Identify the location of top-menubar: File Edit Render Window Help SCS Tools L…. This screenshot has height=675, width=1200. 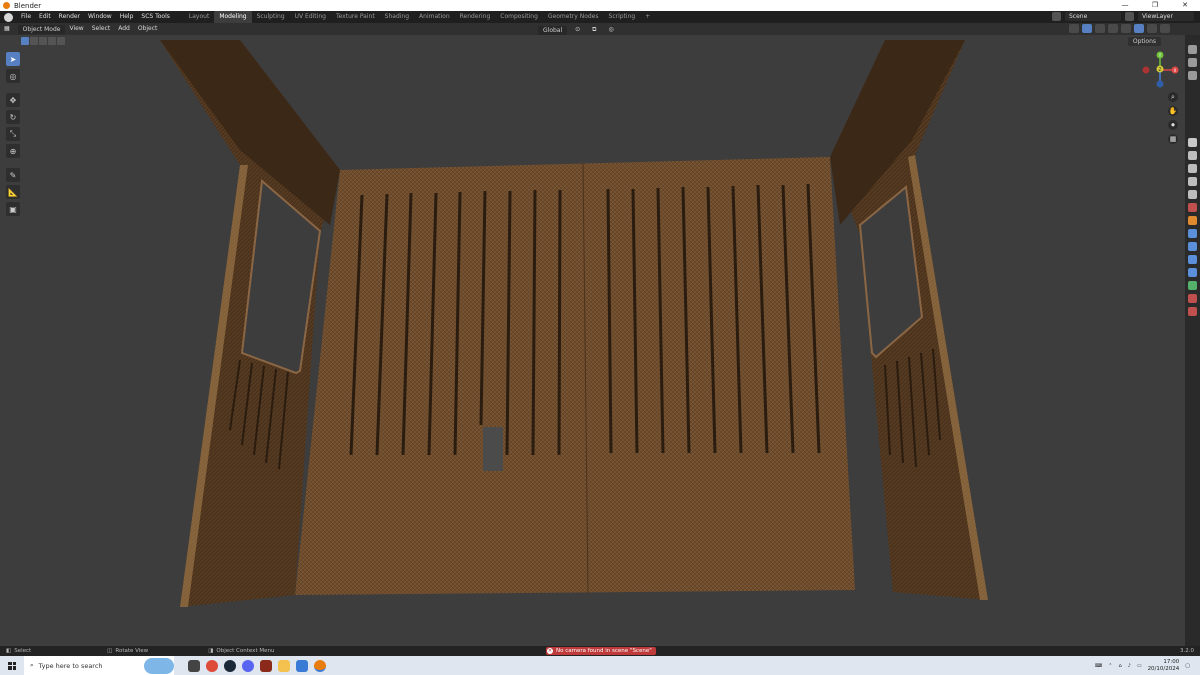
(600, 17).